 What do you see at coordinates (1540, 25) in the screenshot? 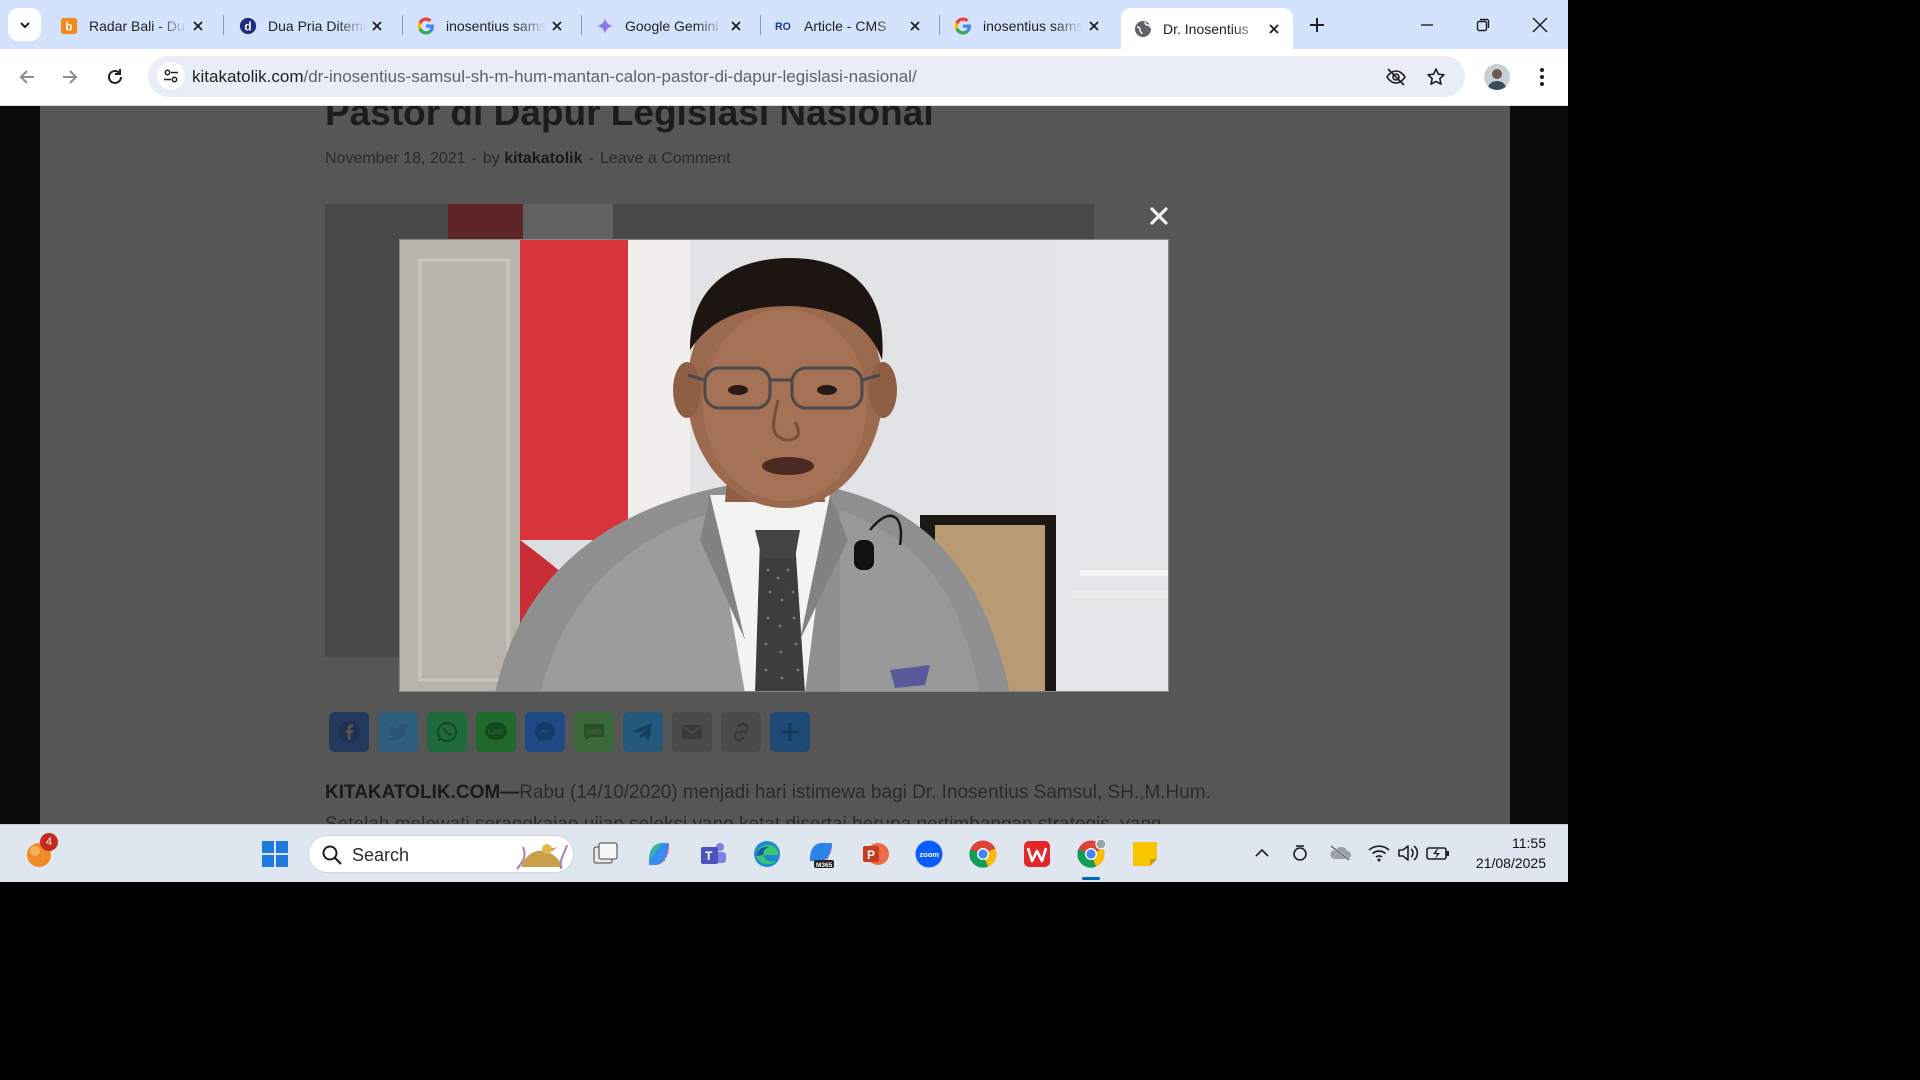
I see `close-window-button` at bounding box center [1540, 25].